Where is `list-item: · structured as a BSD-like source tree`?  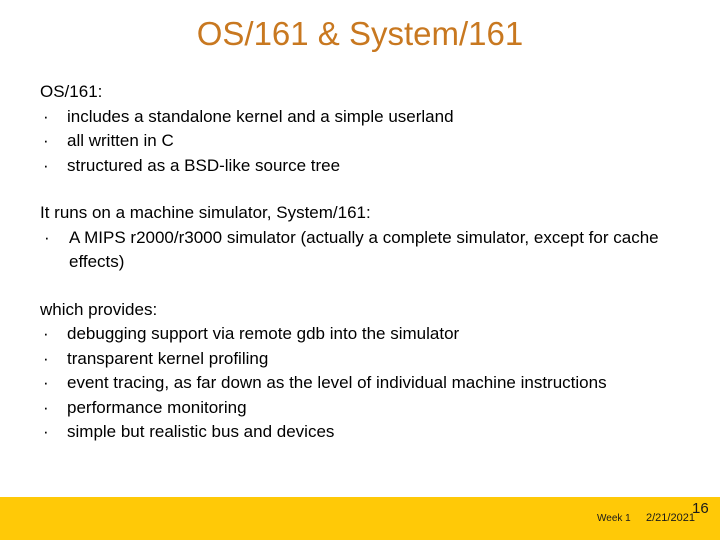 list-item: · structured as a BSD-like source tree is located at coordinates (364, 166).